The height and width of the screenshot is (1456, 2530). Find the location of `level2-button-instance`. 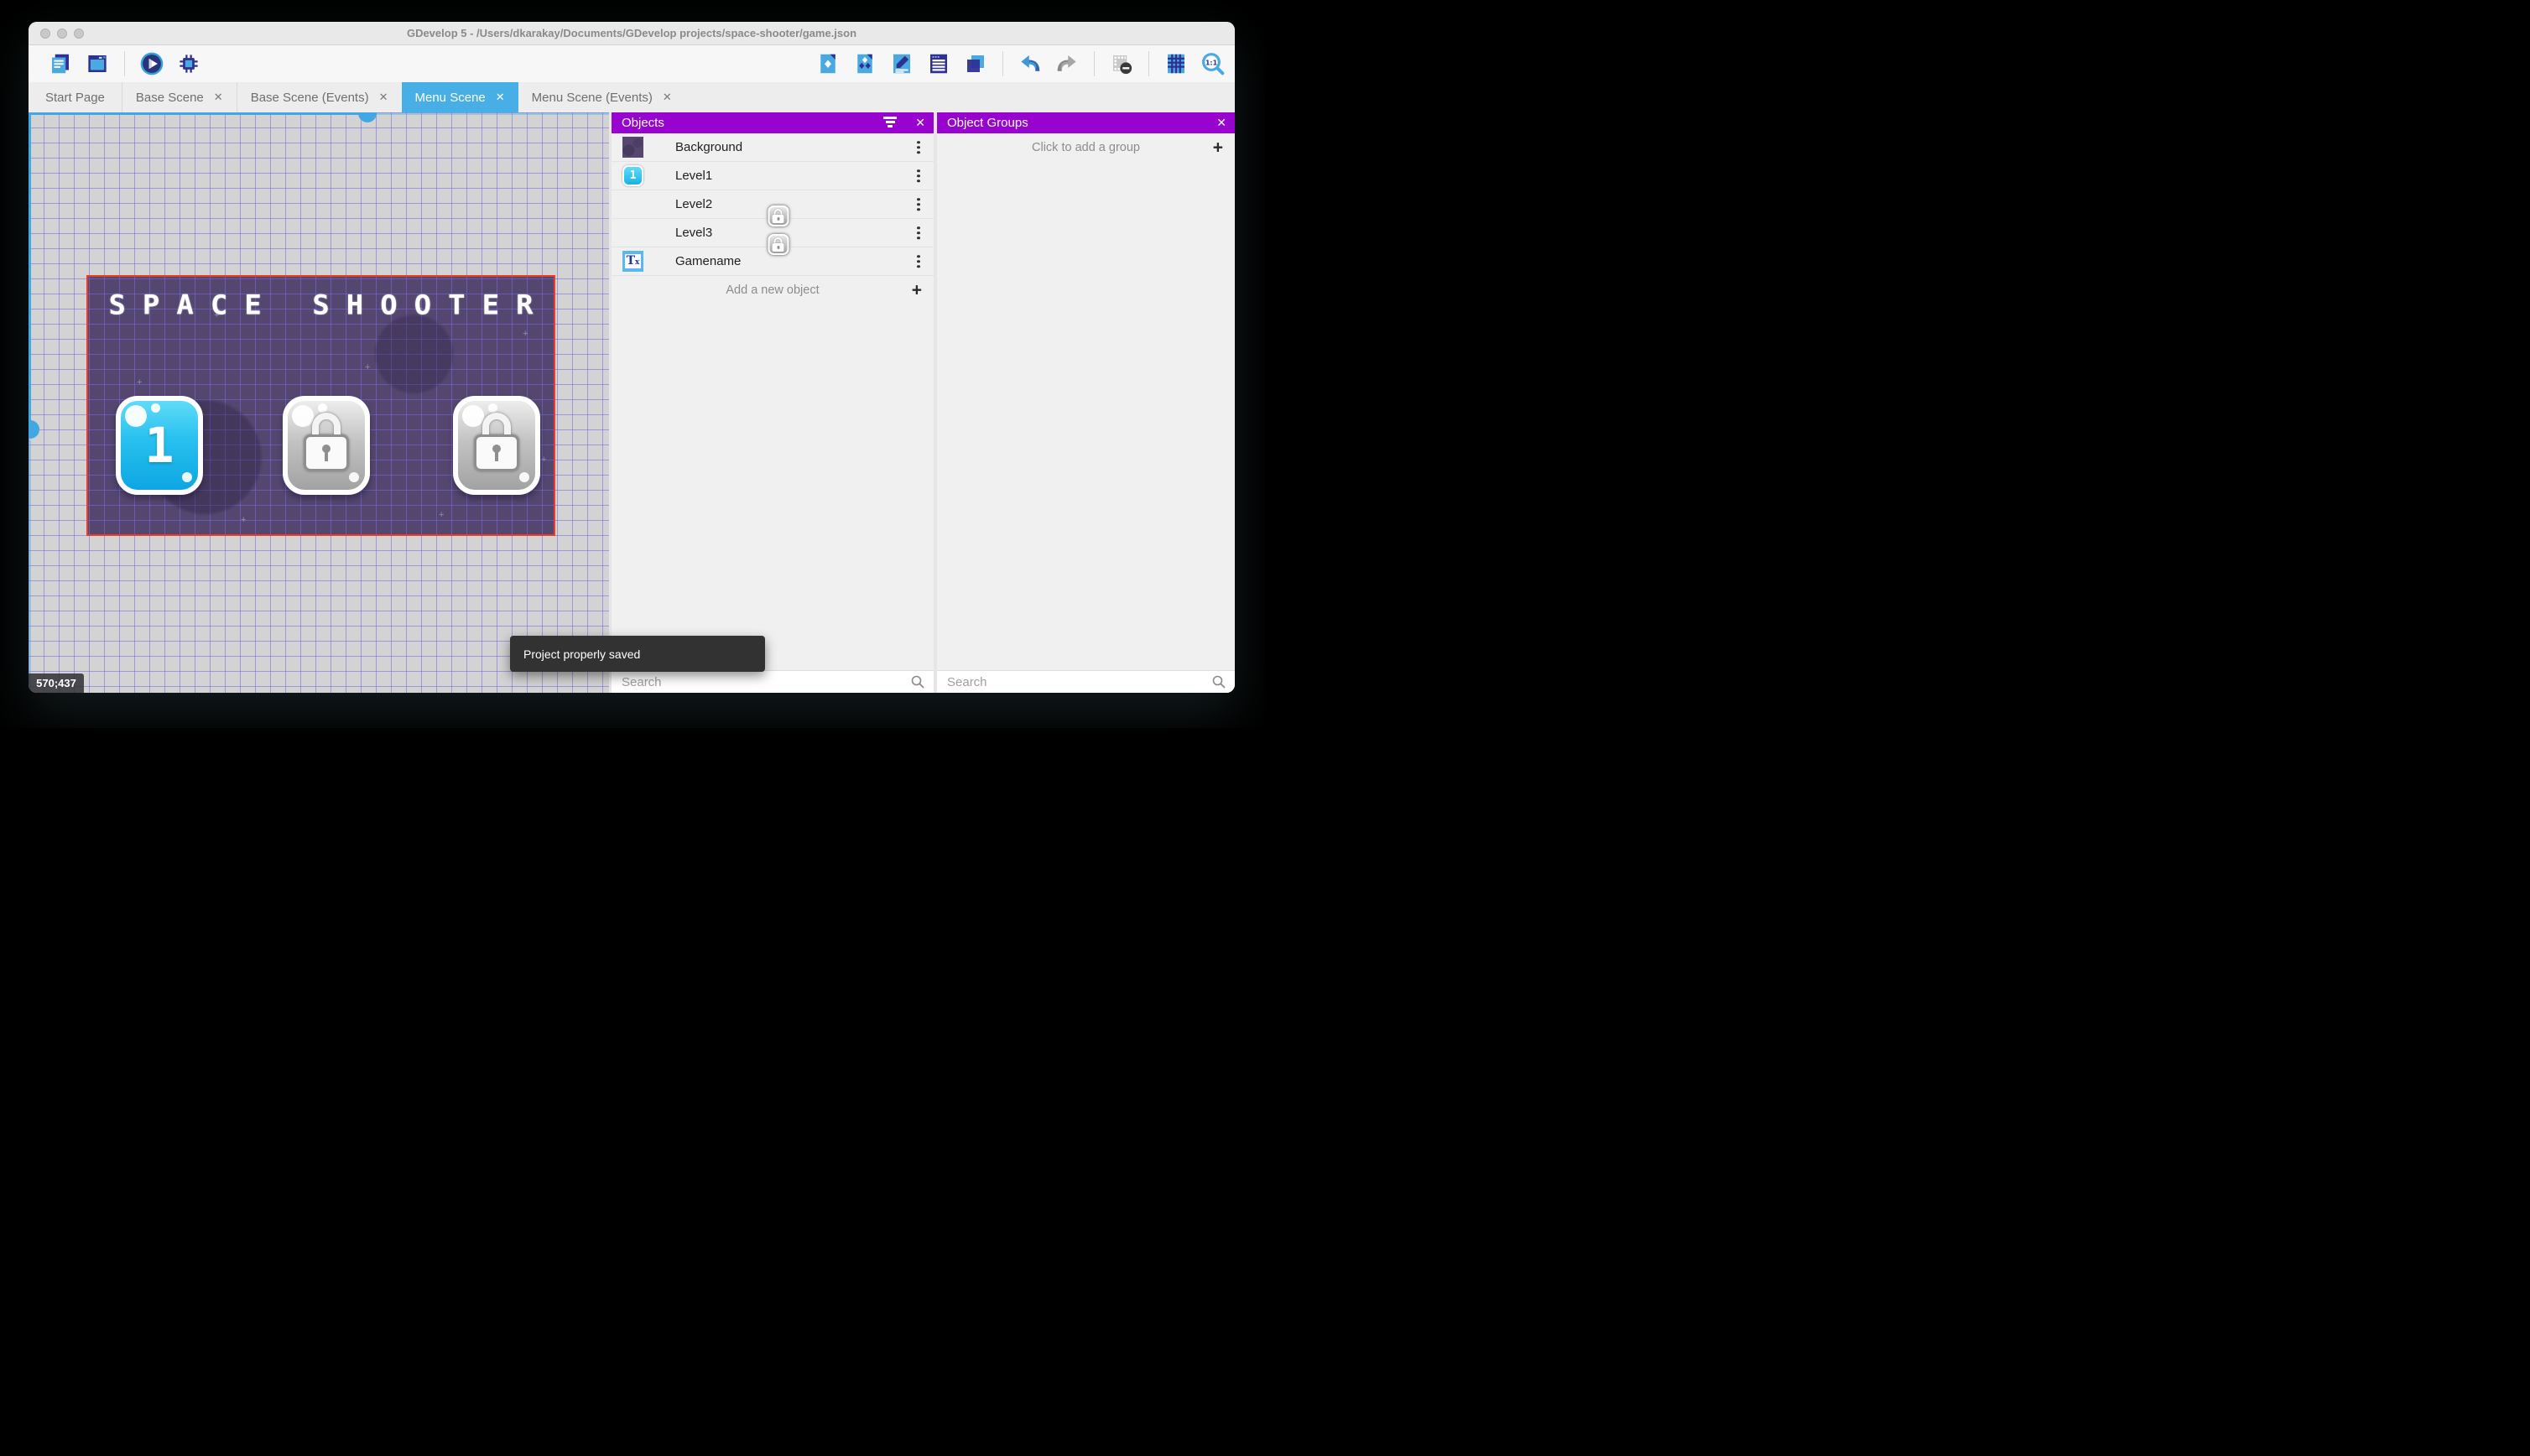

level2-button-instance is located at coordinates (326, 445).